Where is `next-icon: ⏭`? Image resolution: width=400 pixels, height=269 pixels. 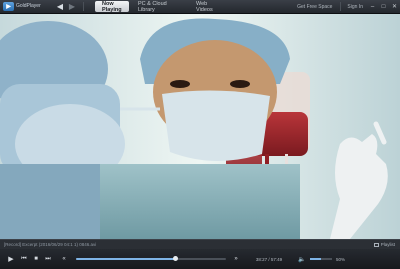
next-icon: ⏭ is located at coordinates (48, 259).